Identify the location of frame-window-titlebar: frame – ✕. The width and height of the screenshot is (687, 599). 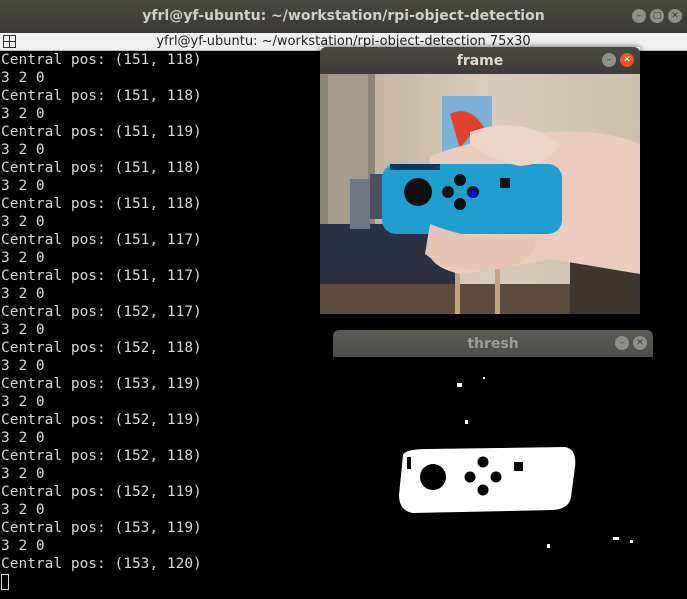
(480, 60).